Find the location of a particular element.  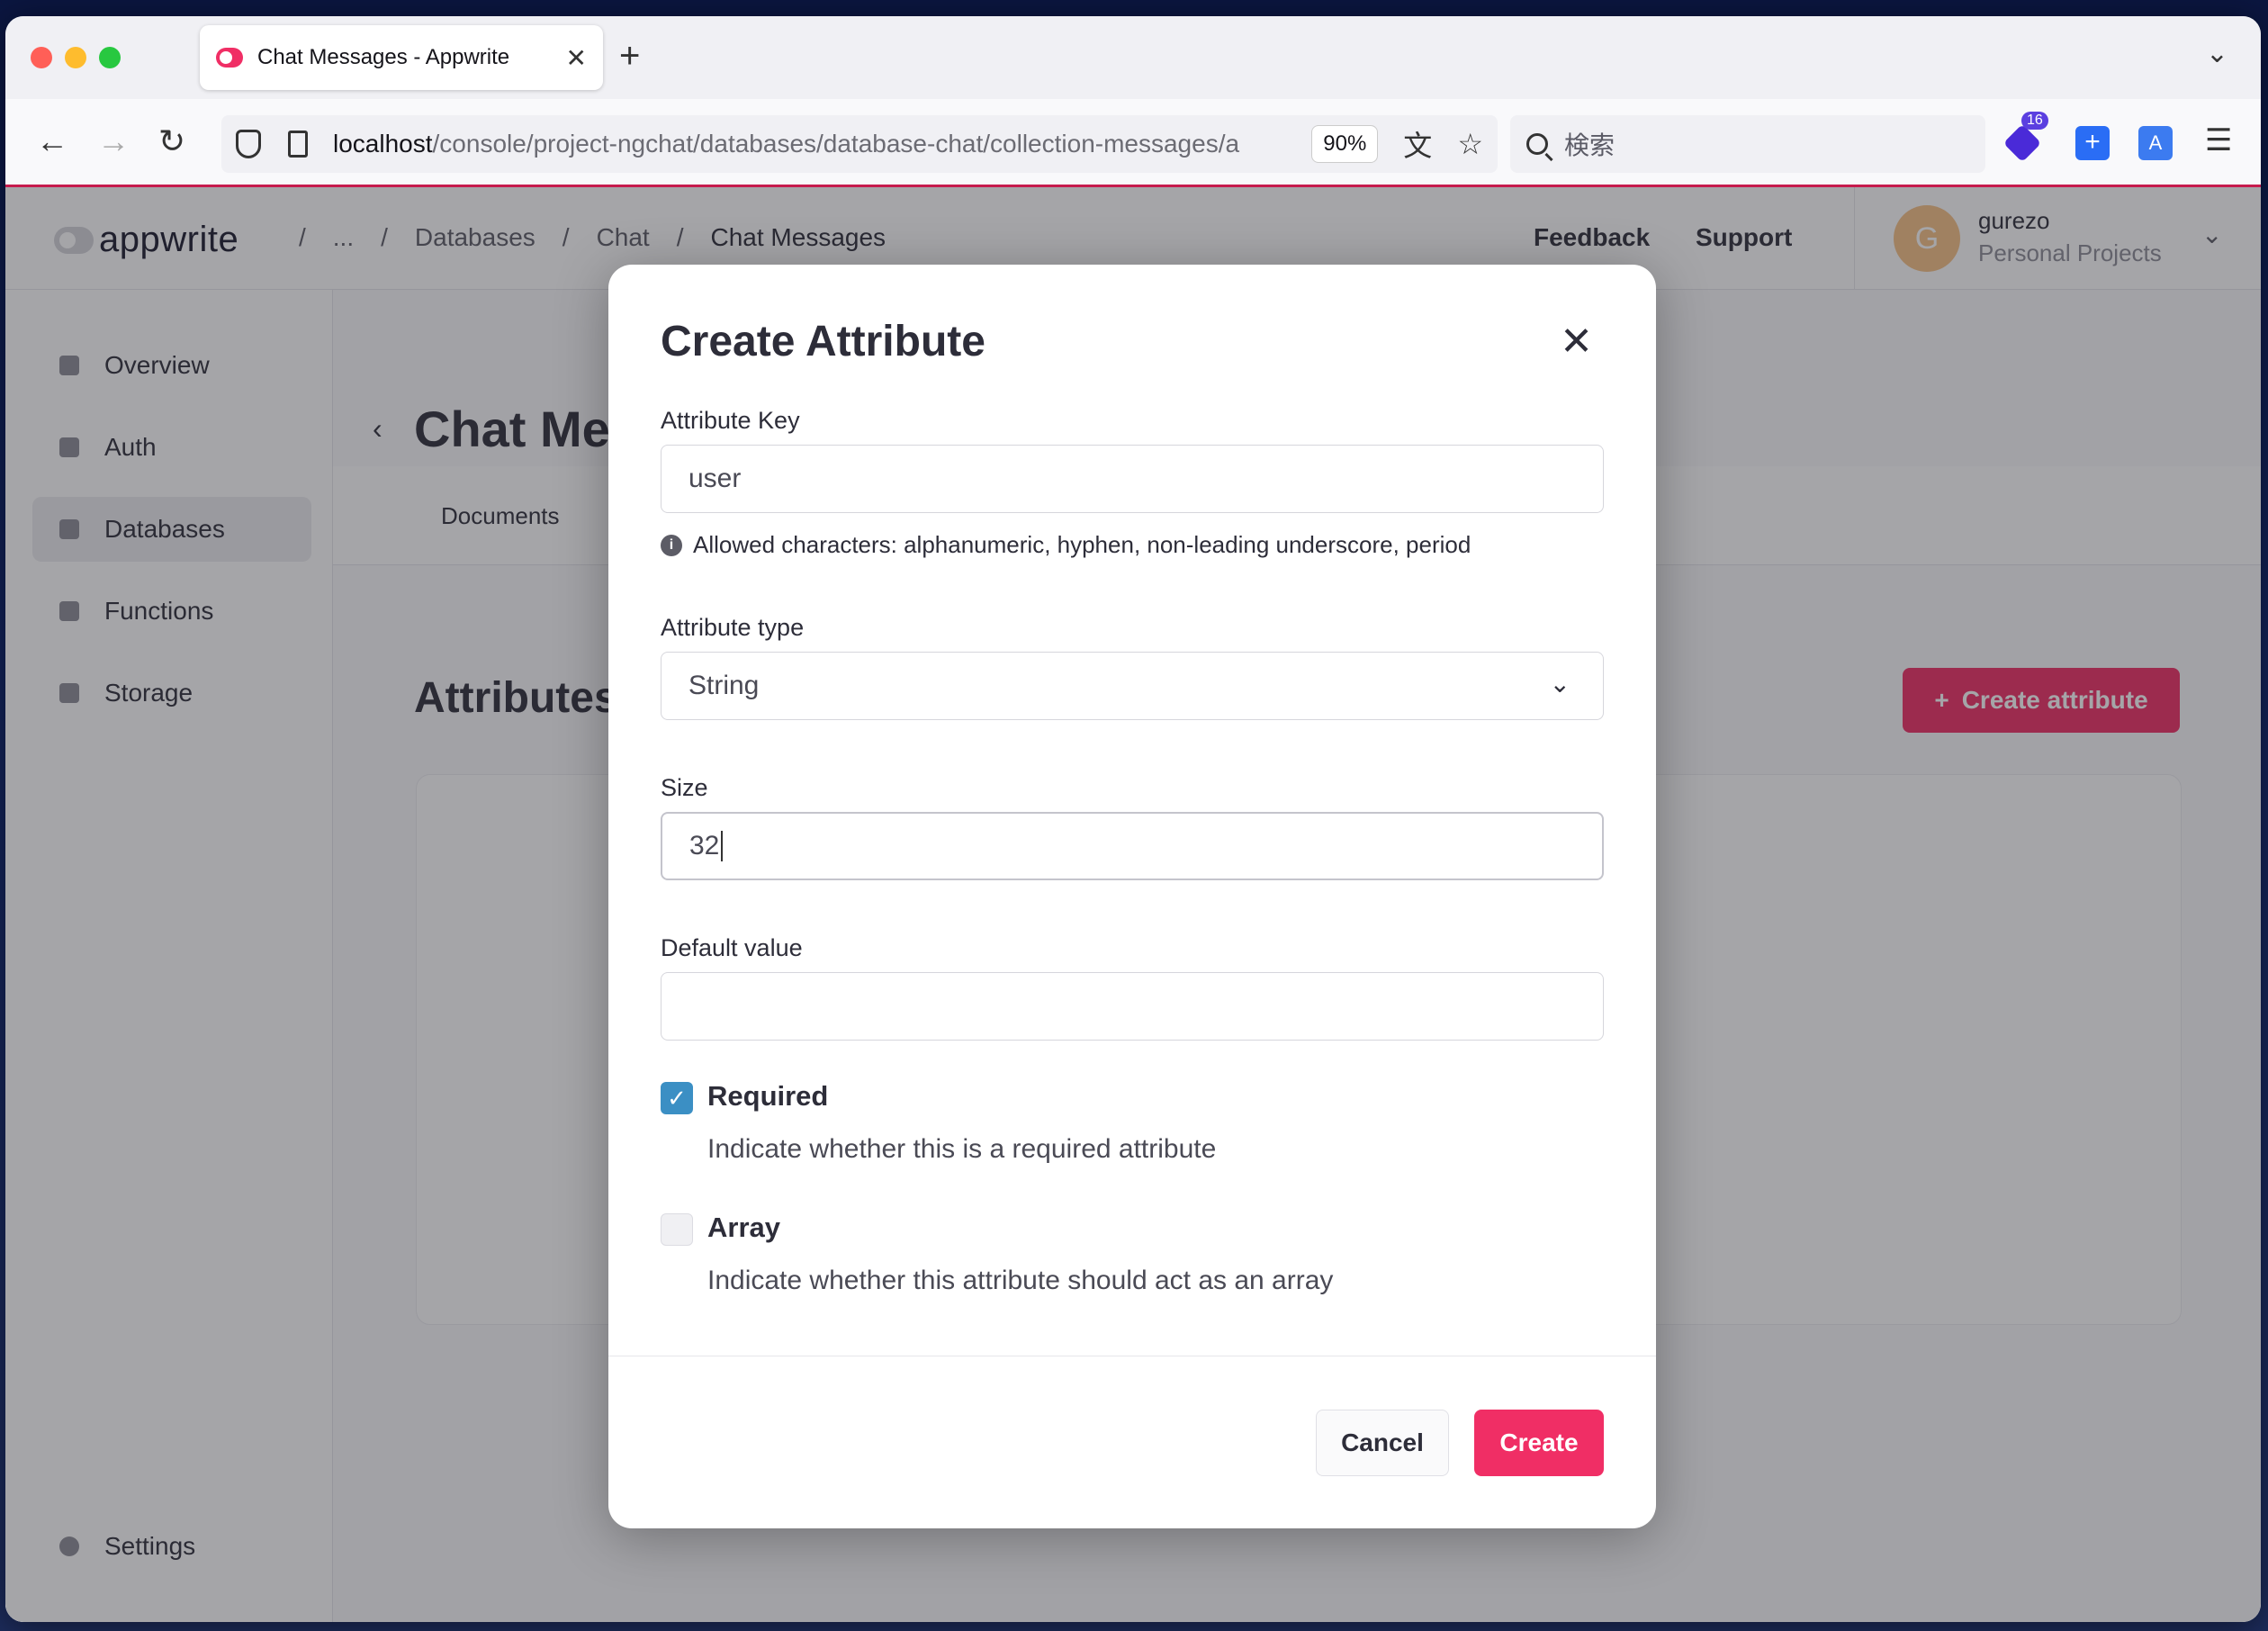

new-tab-icon: + is located at coordinates (629, 56).